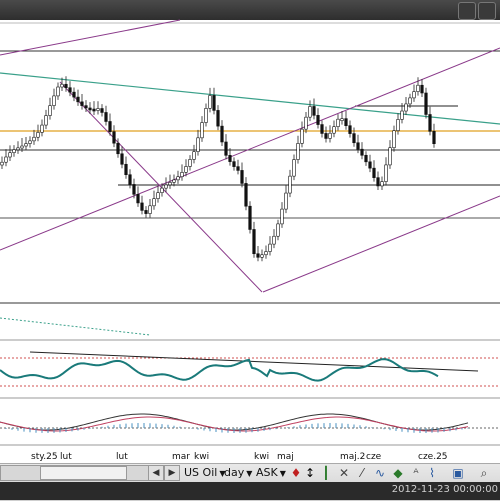 This screenshot has width=500, height=501. I want to click on axis-label: maj.2, so click(353, 457).